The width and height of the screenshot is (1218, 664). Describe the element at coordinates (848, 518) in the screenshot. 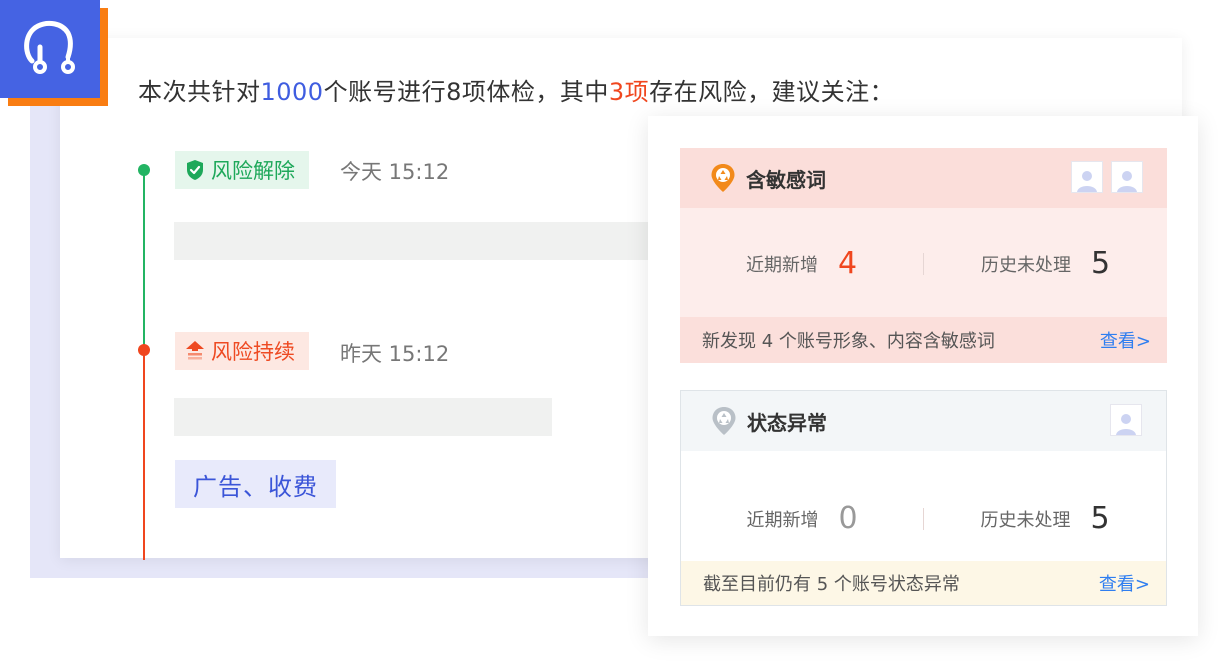

I see `stat-recent-value: 0` at that location.